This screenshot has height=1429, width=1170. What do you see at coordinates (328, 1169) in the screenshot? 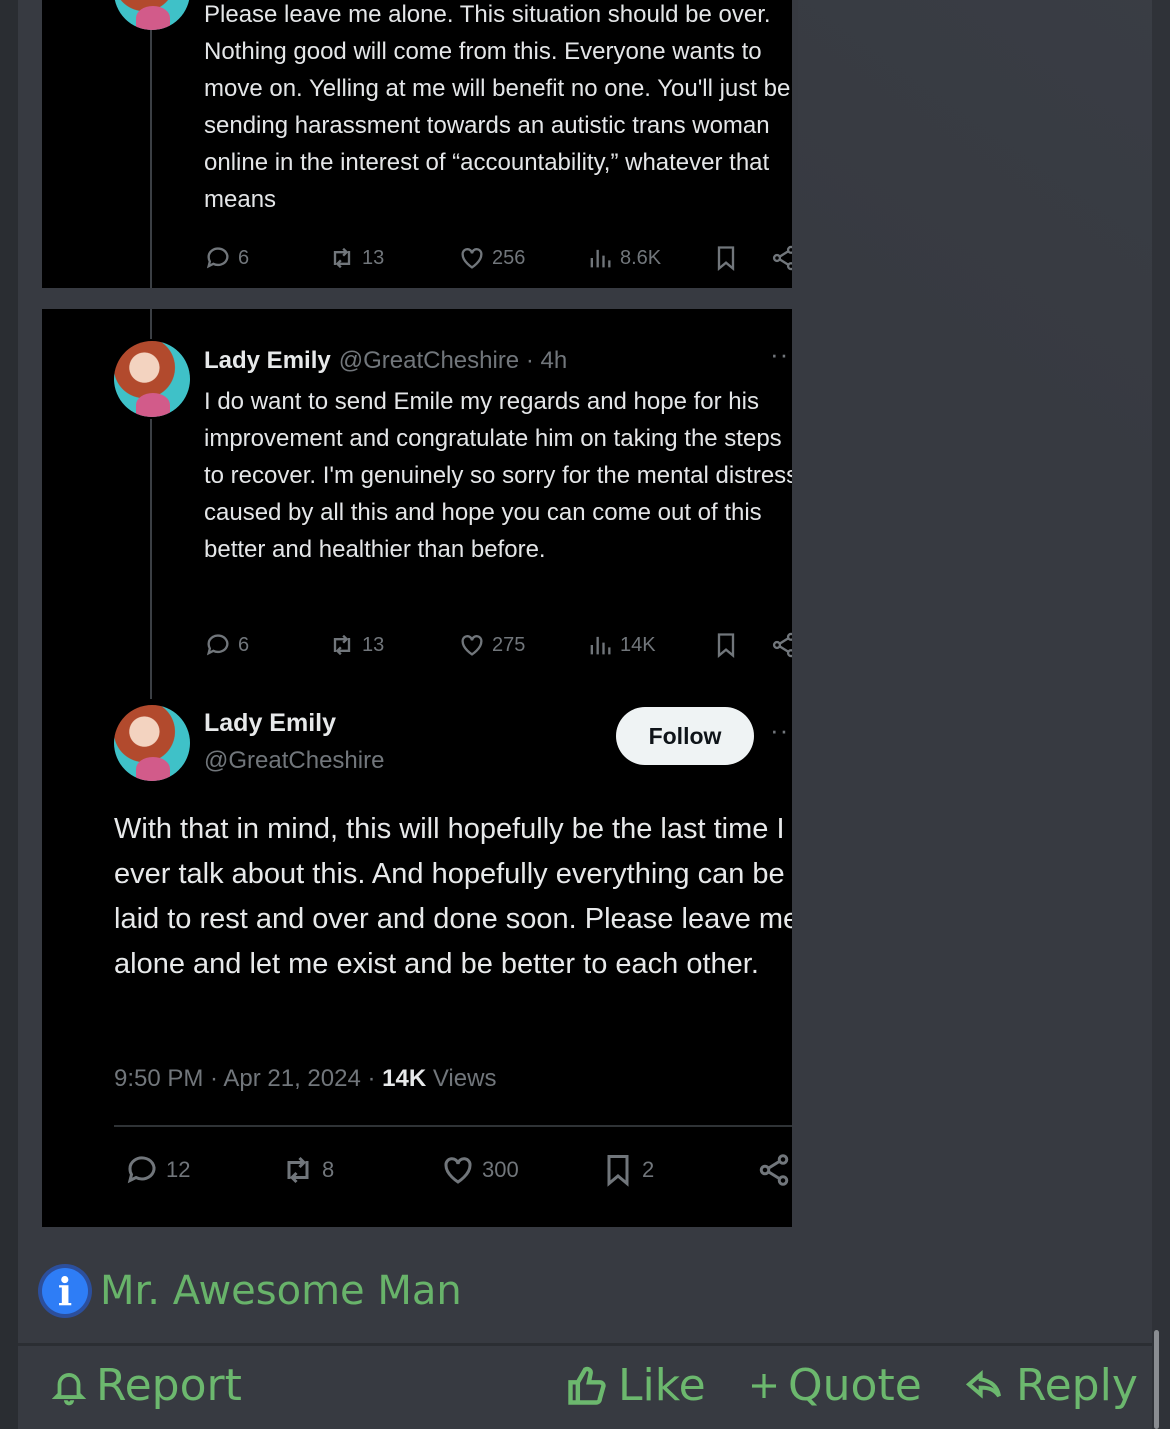
I see `retweet-count: 8` at bounding box center [328, 1169].